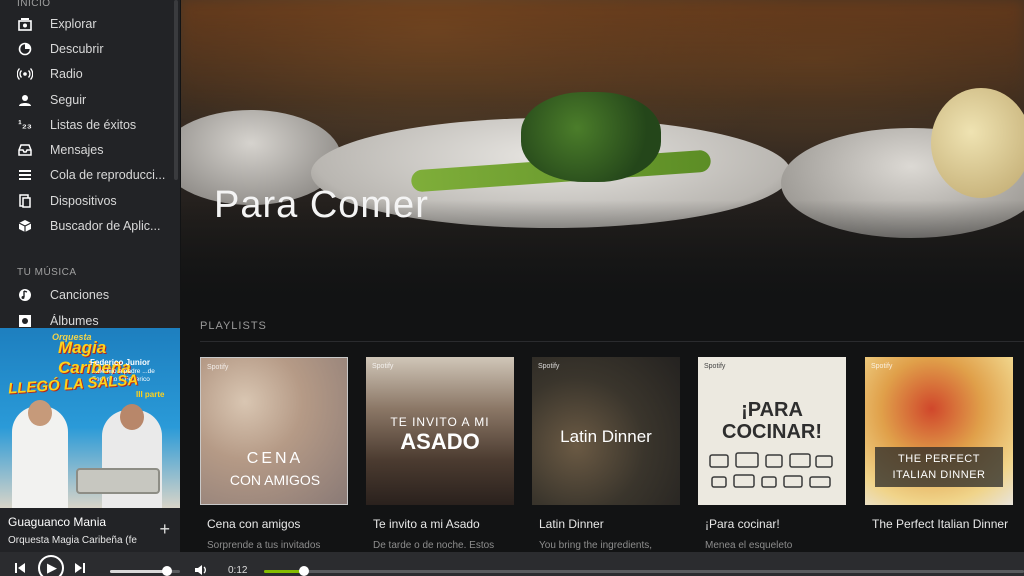  What do you see at coordinates (275, 480) in the screenshot?
I see `cover-subtitle: CON AMIGOS` at bounding box center [275, 480].